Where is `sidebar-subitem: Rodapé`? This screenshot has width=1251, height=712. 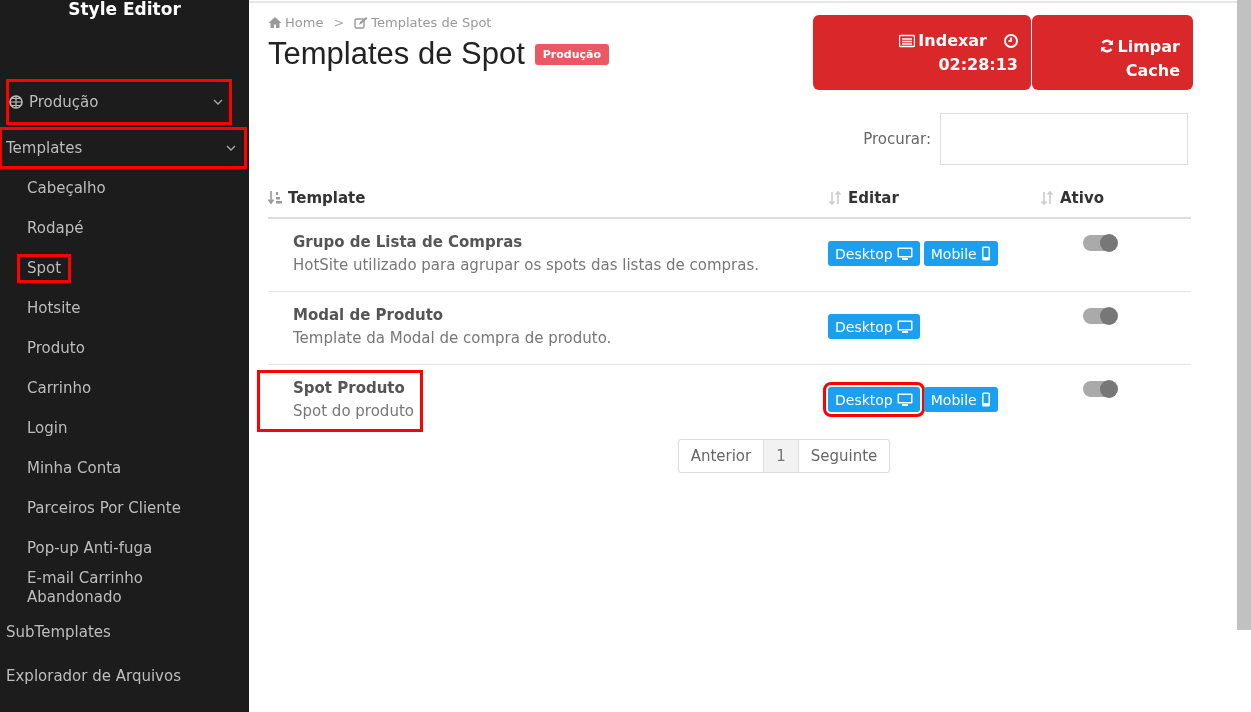
sidebar-subitem: Rodapé is located at coordinates (55, 228).